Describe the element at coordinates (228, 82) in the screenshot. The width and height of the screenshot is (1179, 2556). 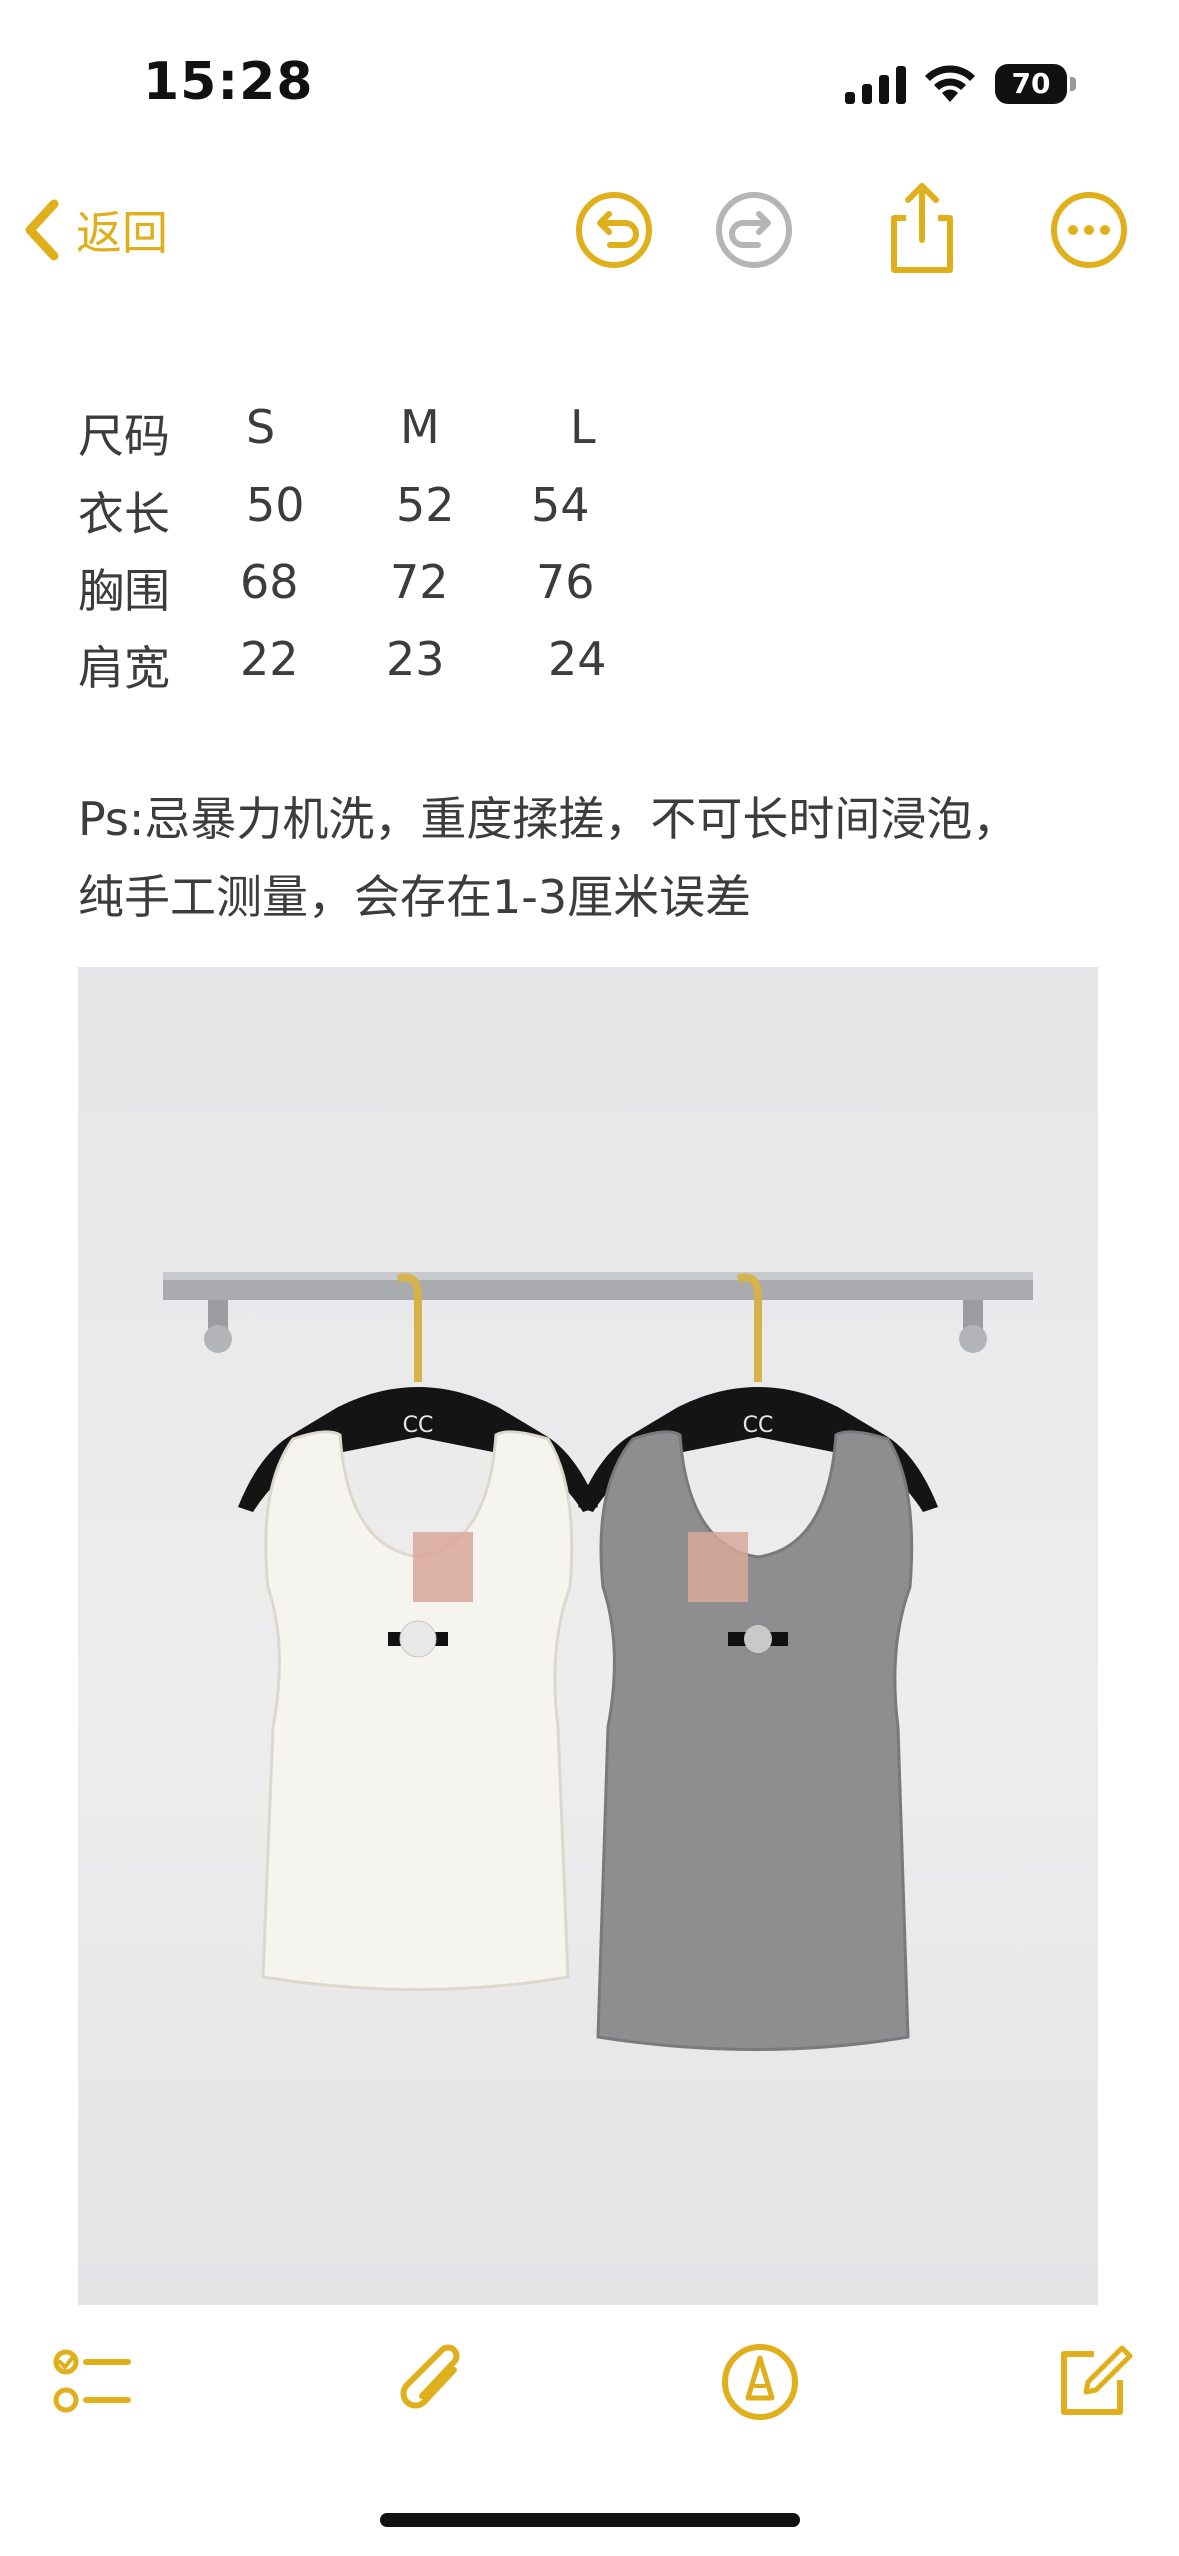
I see `status-time: 15:28` at that location.